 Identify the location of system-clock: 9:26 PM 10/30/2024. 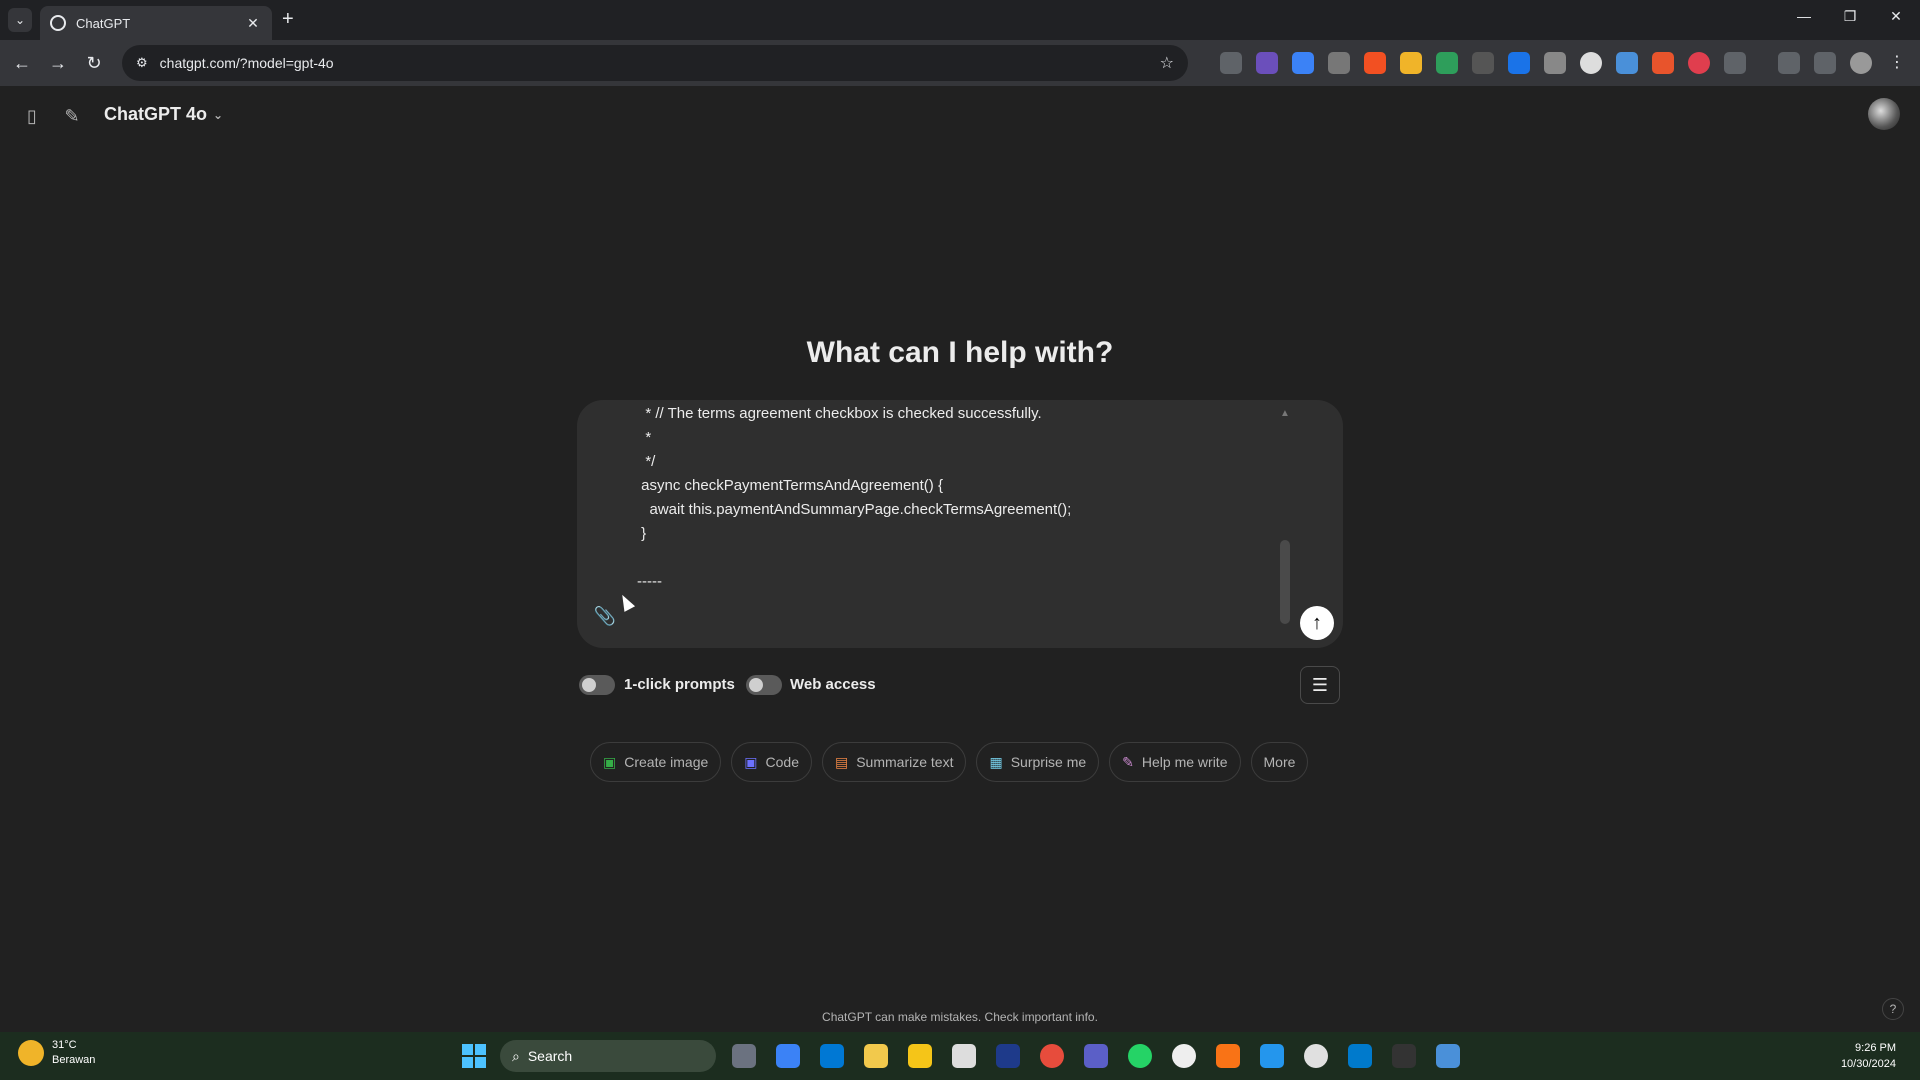
(1868, 1056).